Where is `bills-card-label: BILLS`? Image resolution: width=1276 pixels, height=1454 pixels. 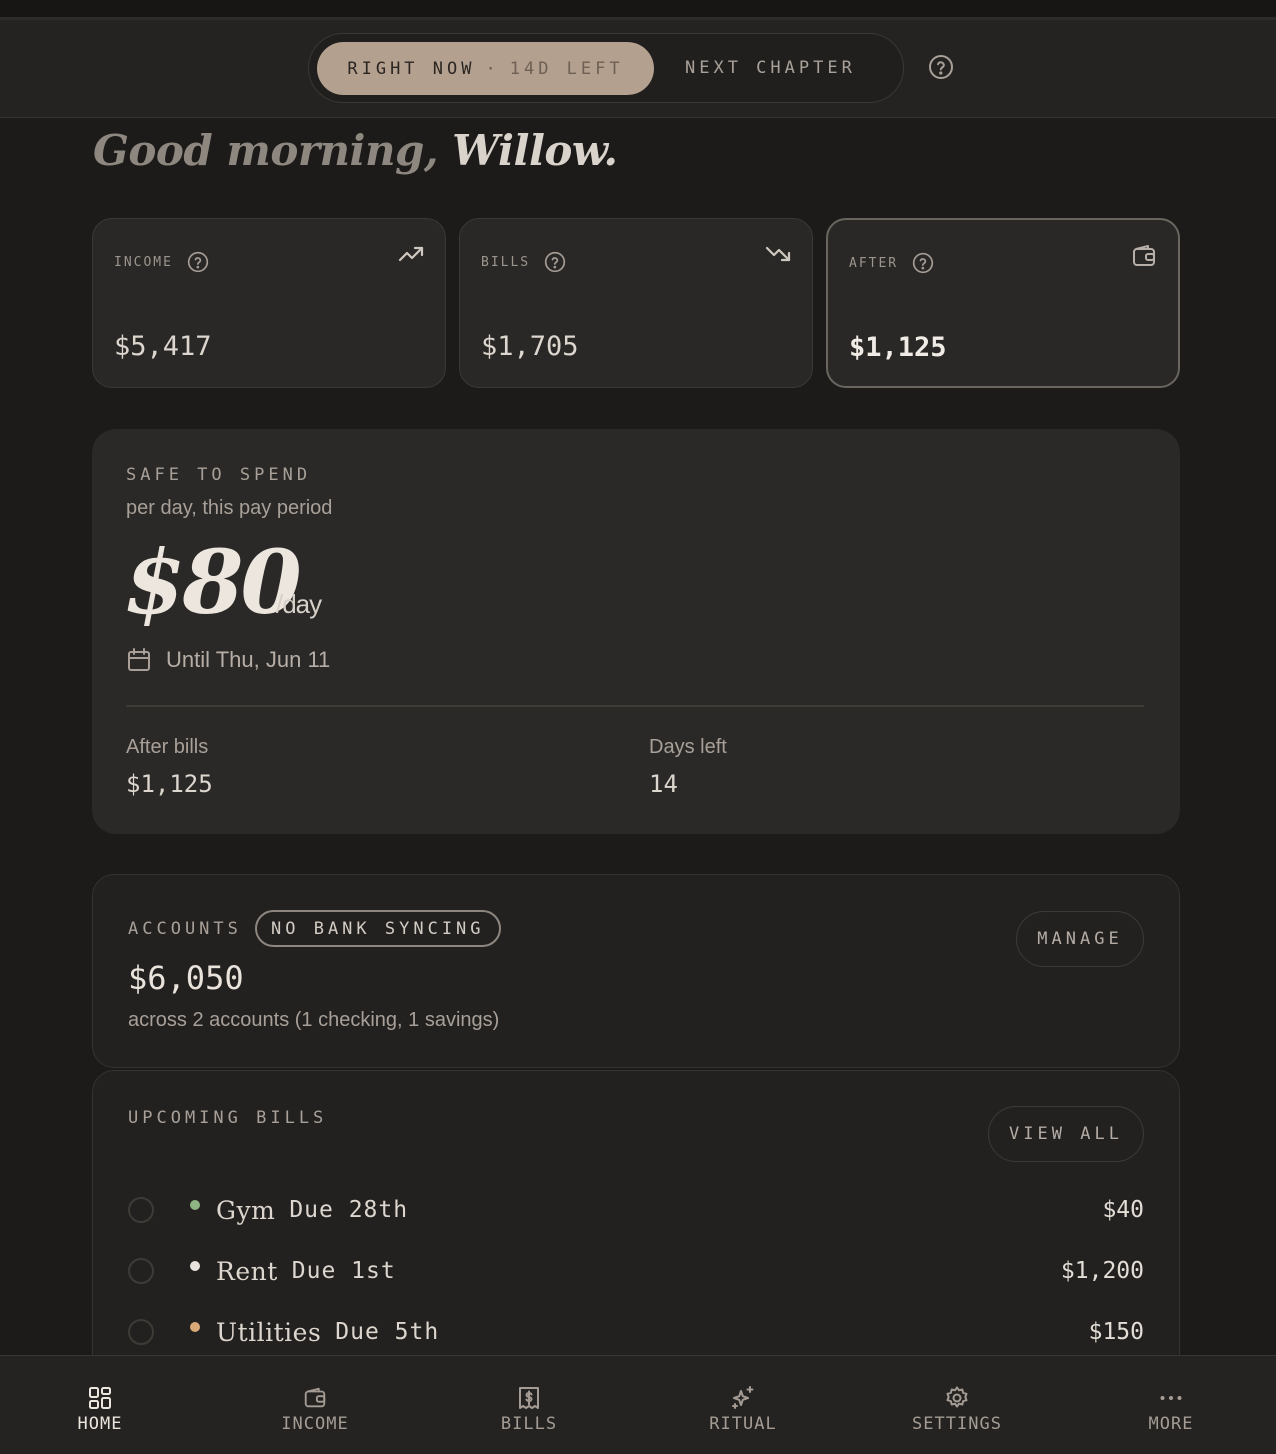
bills-card-label: BILLS is located at coordinates (506, 262).